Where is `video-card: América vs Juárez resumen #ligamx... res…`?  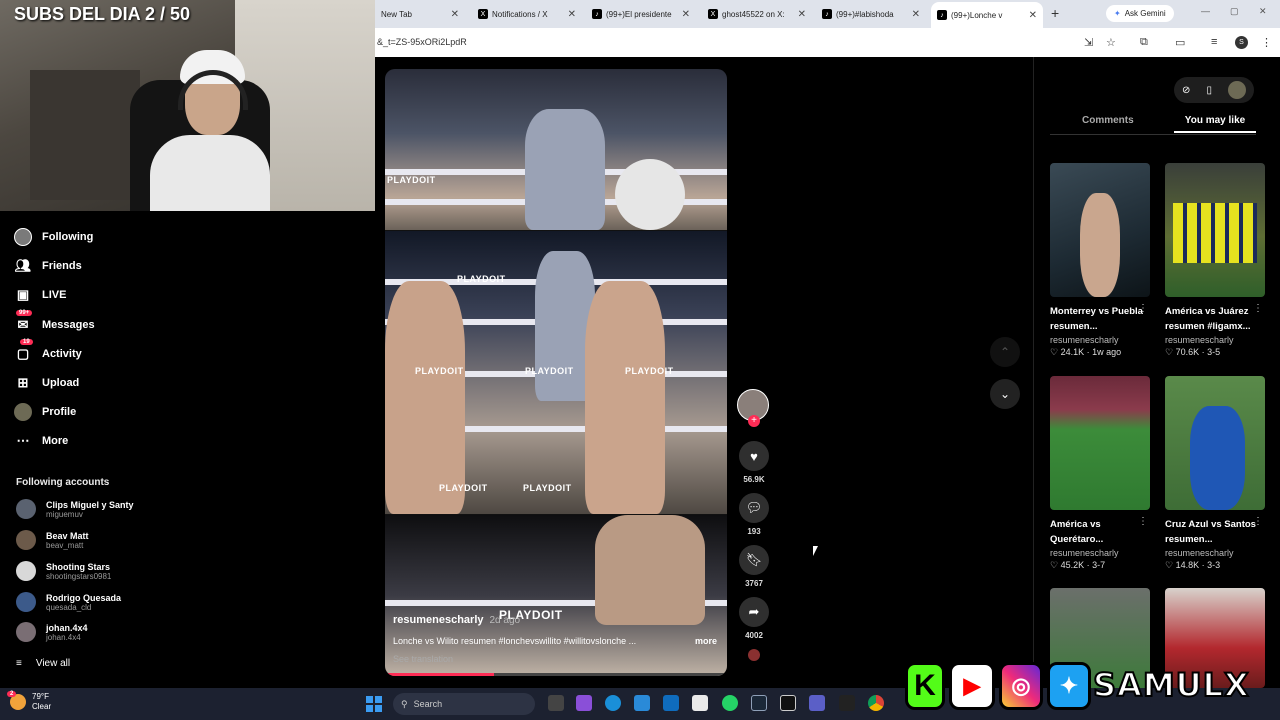
video-card: América vs Juárez resumen #ligamx... res… is located at coordinates (1215, 260).